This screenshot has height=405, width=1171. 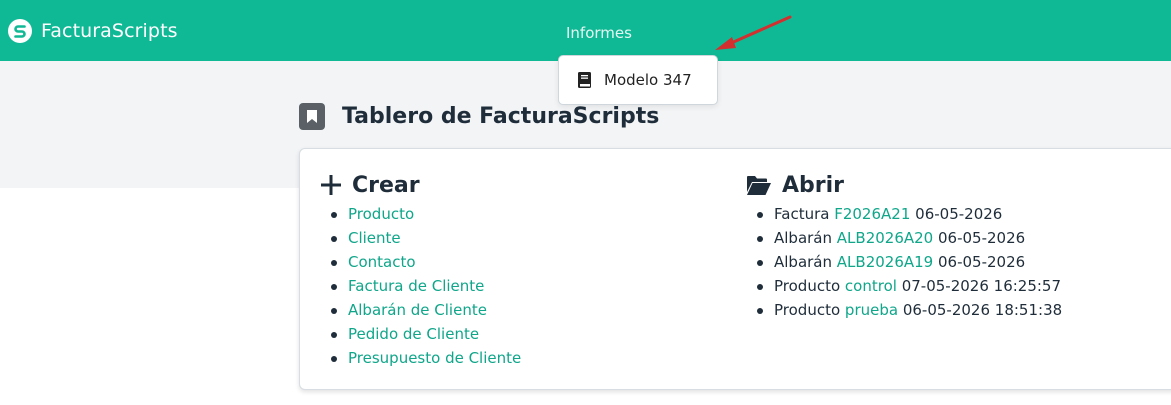 I want to click on open-heading: Abrir, so click(x=904, y=185).